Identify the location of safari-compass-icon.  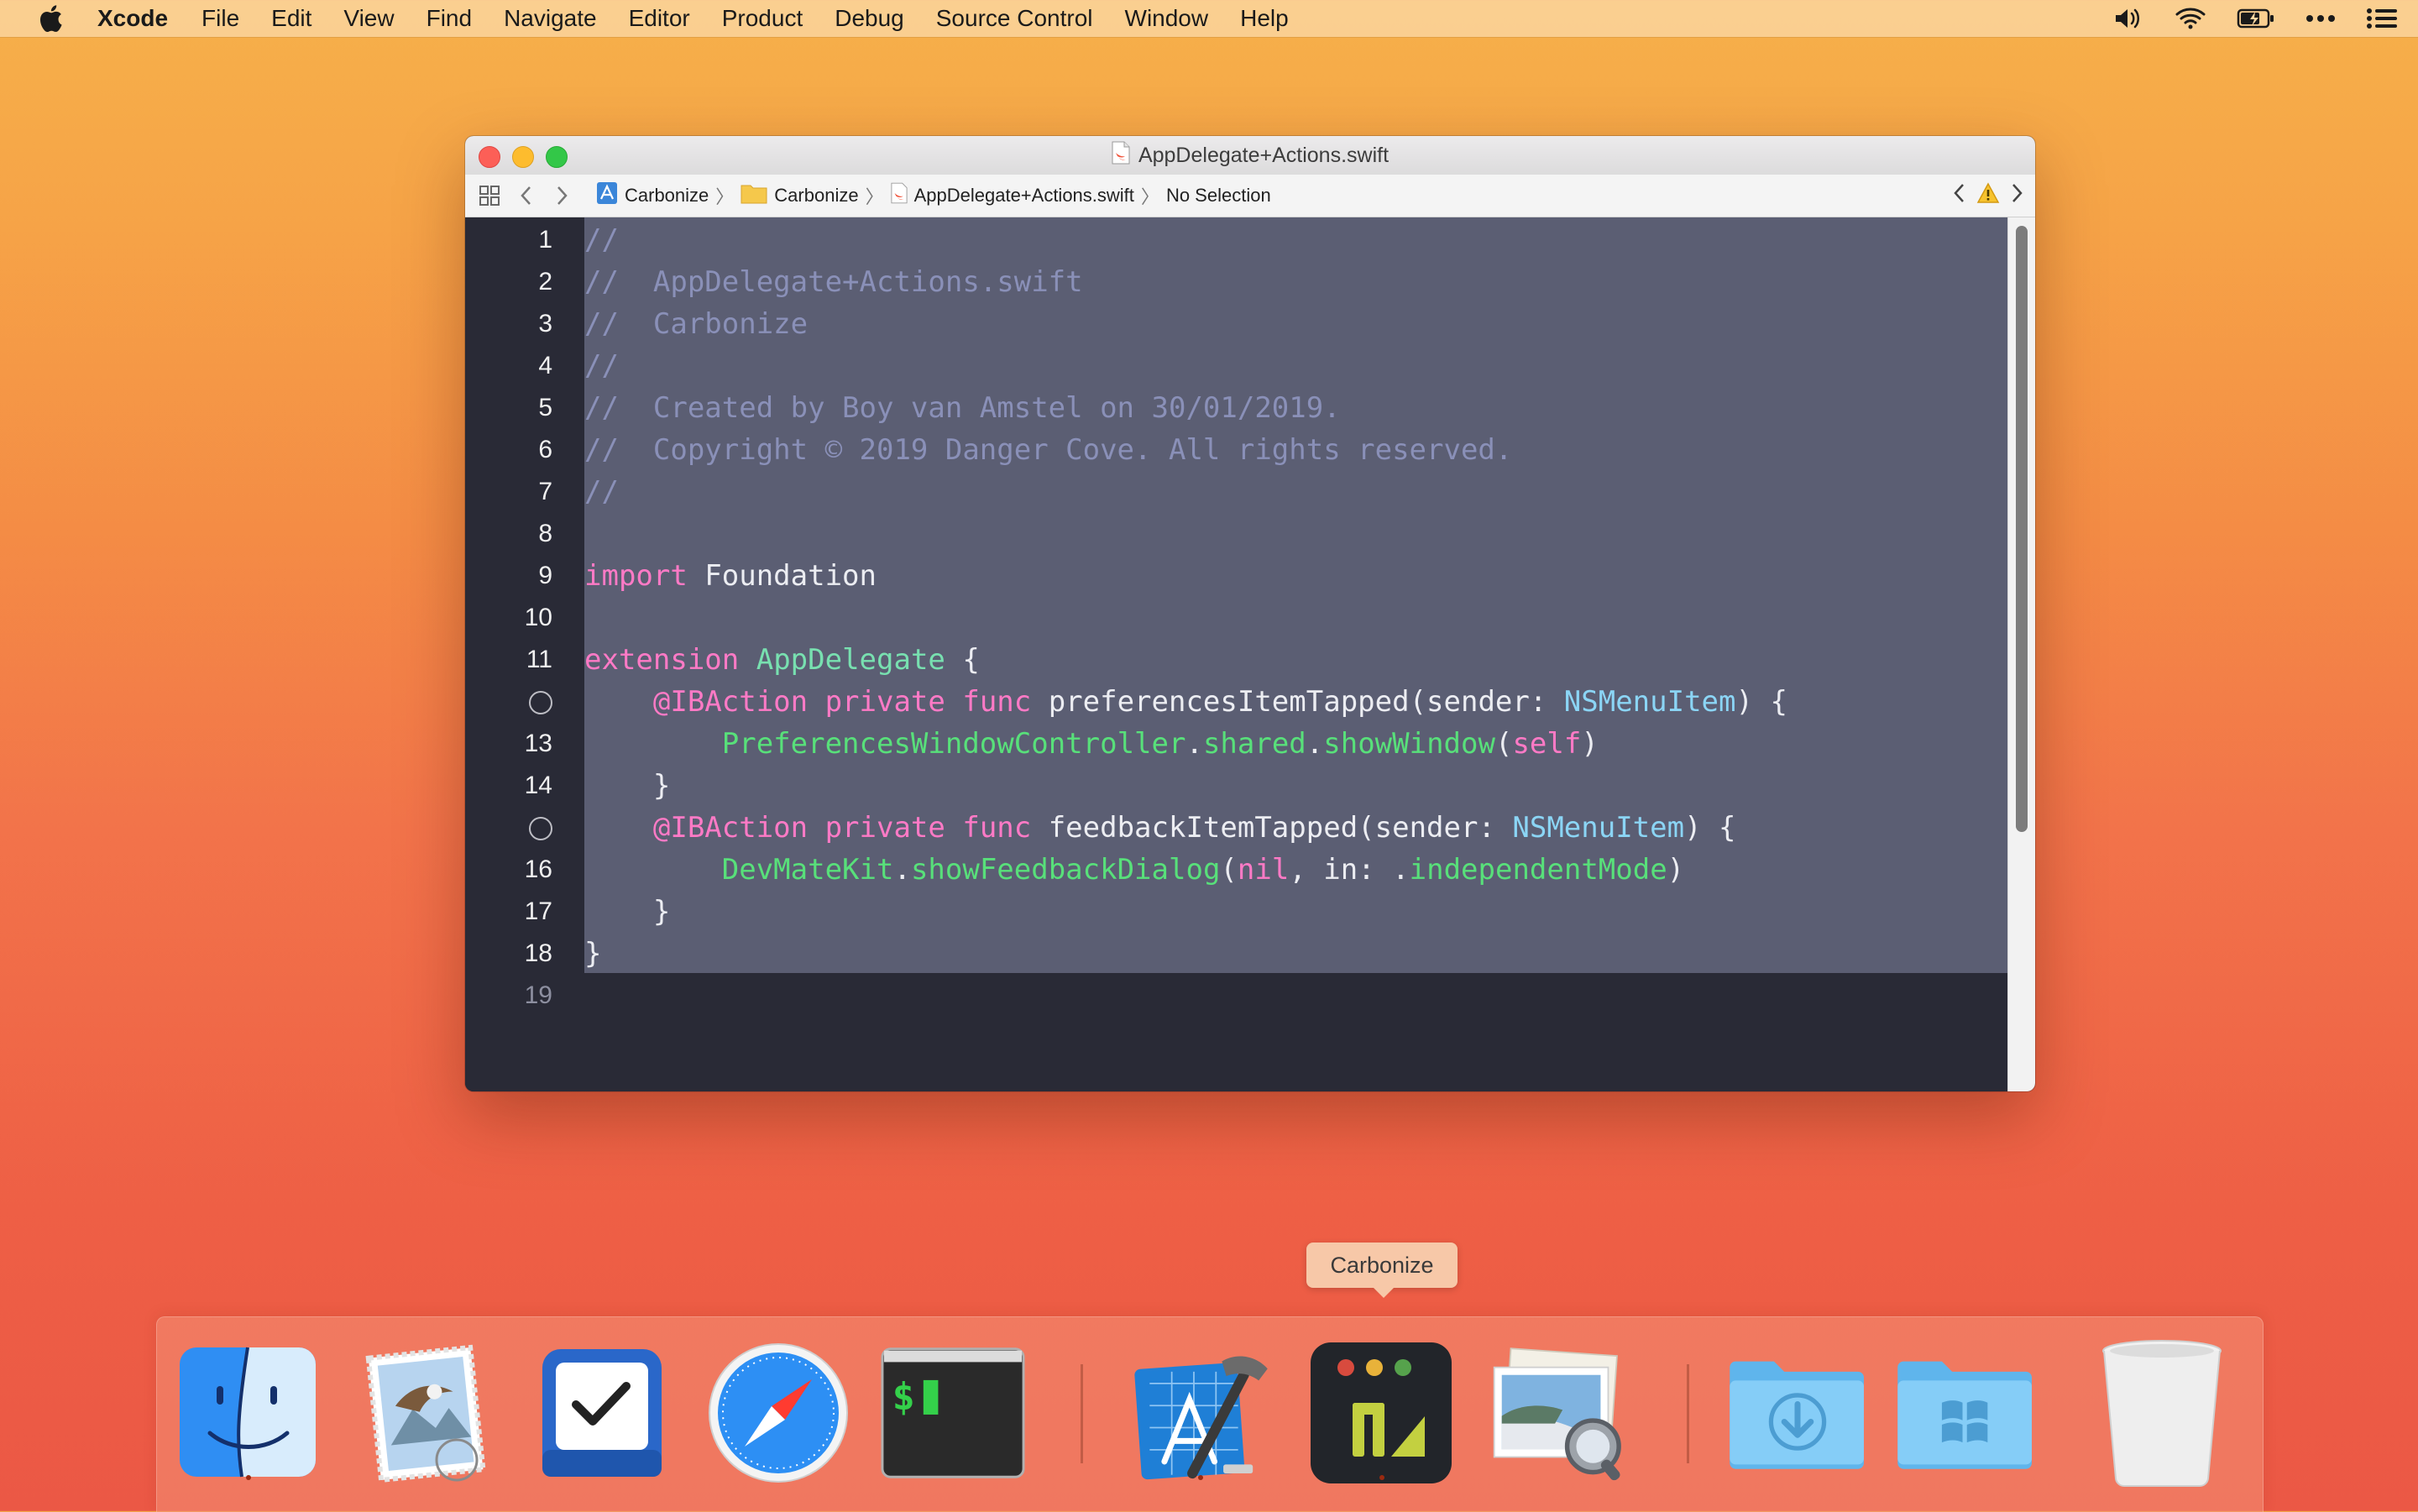
(778, 1413).